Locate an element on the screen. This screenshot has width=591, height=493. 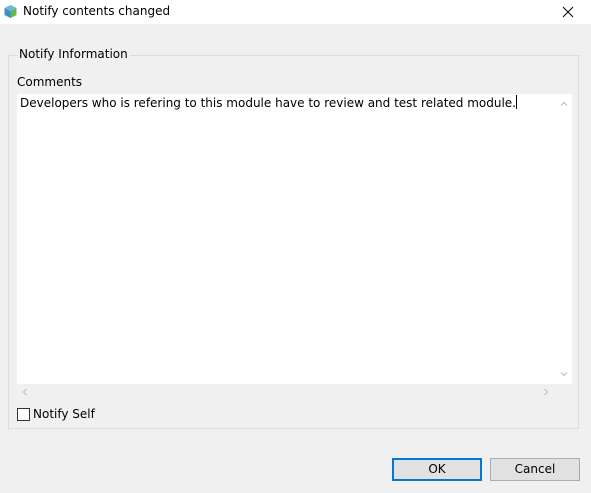
close-button is located at coordinates (568, 12).